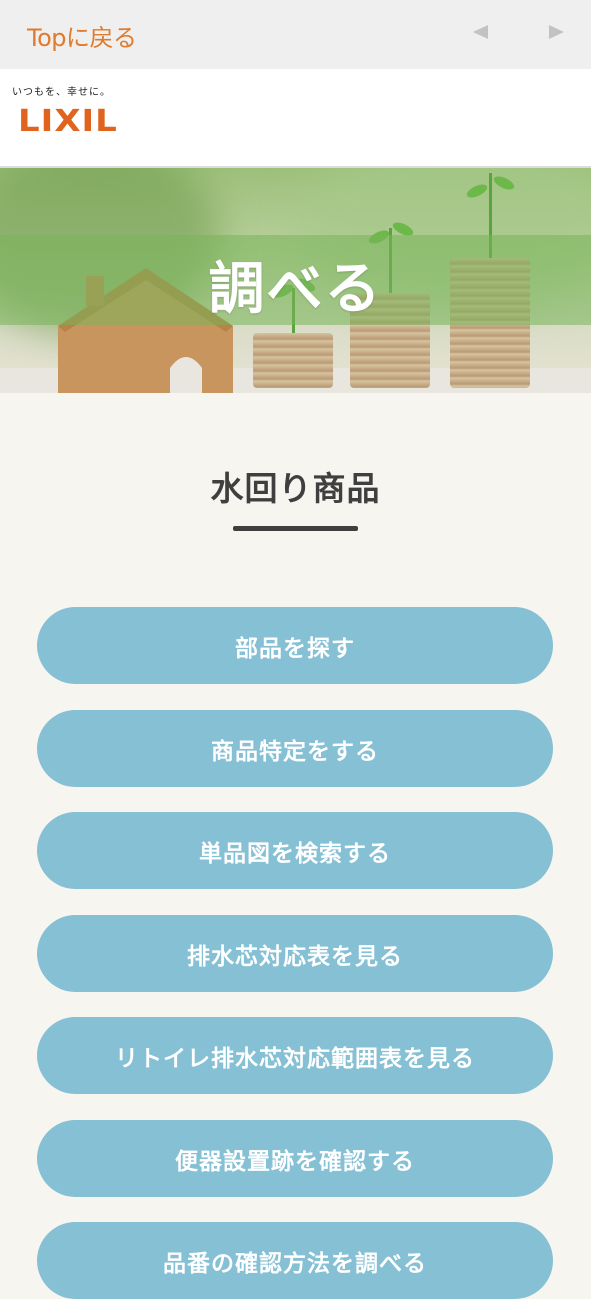 The width and height of the screenshot is (591, 1299). I want to click on check-part-number-button: 品番の確認方法を調べる, so click(295, 1260).